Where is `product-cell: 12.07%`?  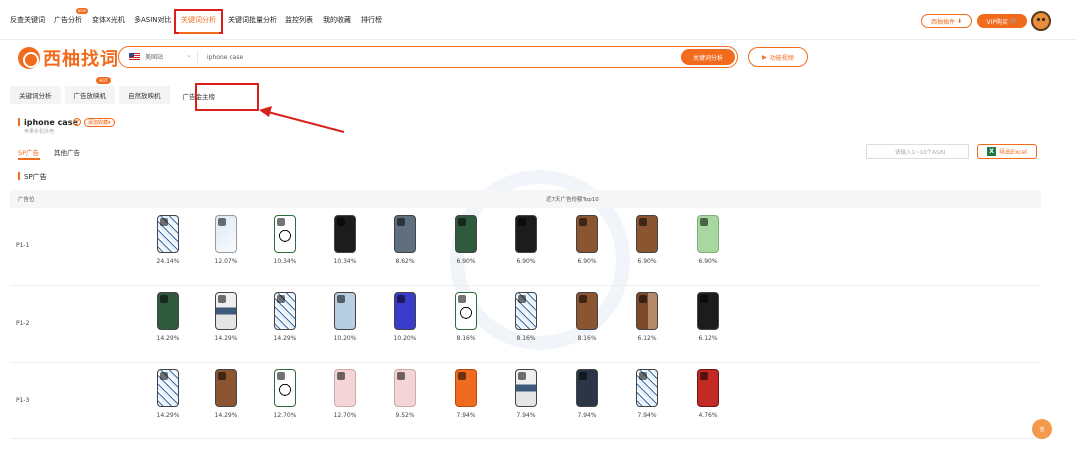 product-cell: 12.07% is located at coordinates (226, 240).